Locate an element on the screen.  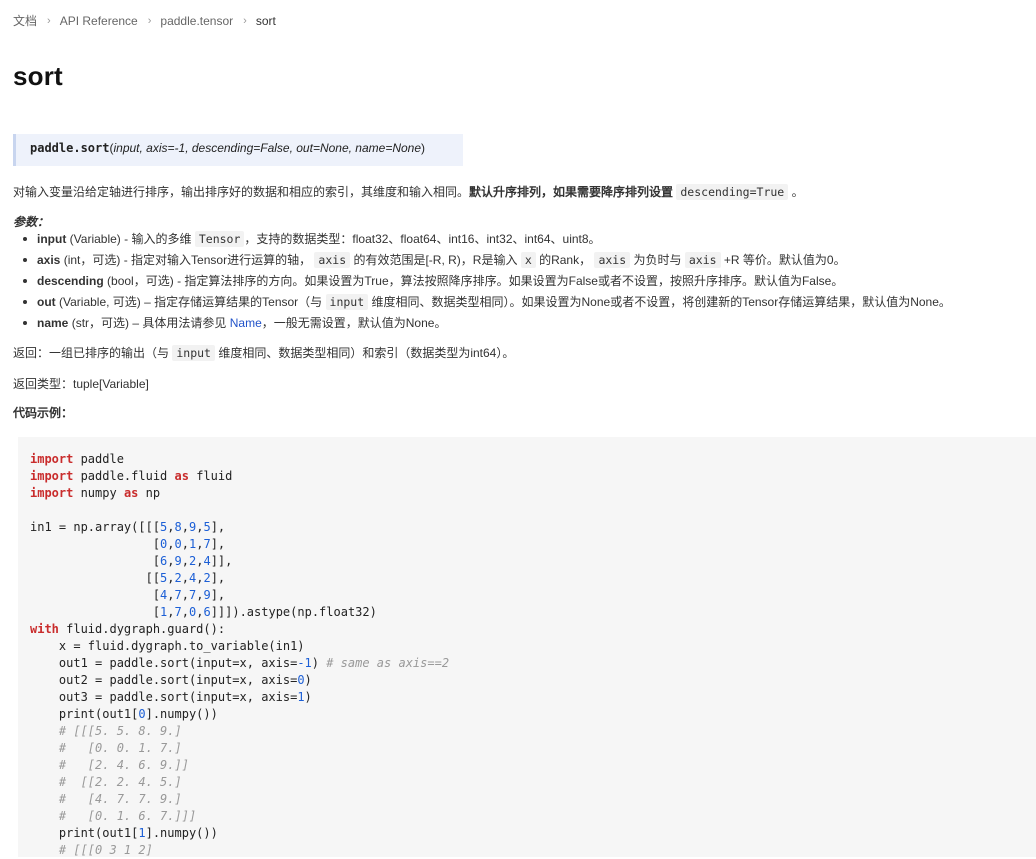
param-desc: +R 等价。默认值为0。 is located at coordinates (784, 260).